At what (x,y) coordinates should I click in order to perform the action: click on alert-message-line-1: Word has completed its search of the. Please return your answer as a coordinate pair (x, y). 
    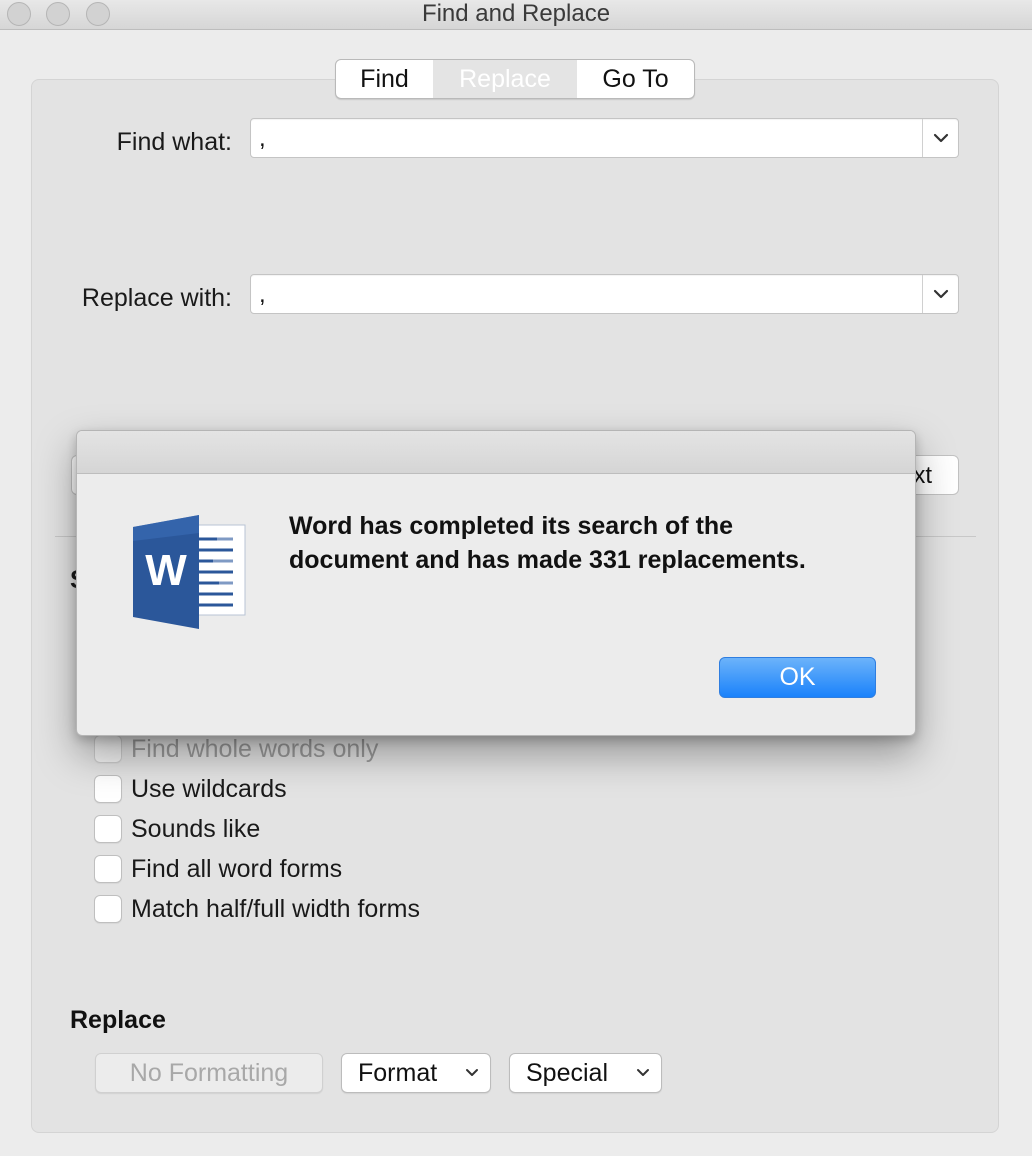
    Looking at the image, I should click on (511, 526).